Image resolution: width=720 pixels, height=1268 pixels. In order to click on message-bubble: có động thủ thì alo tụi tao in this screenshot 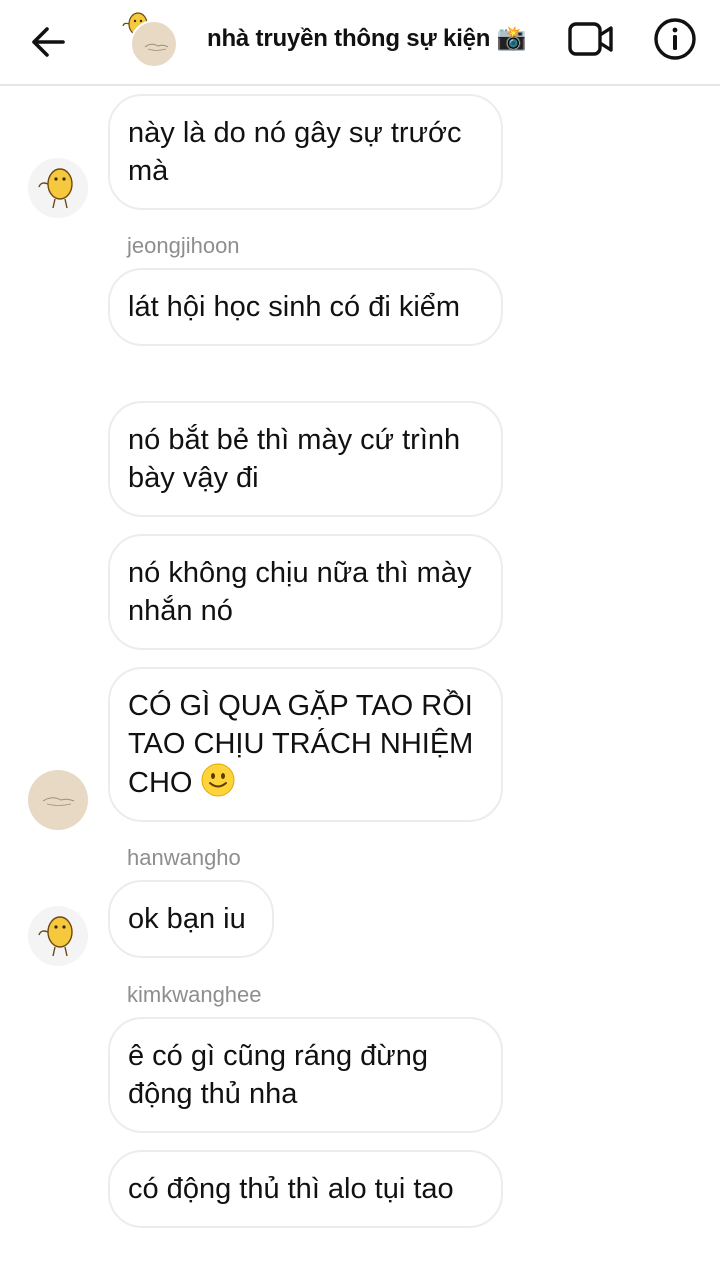, I will do `click(305, 1189)`.